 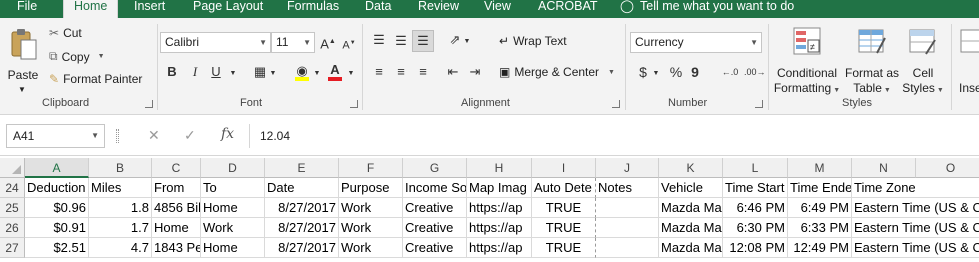 I want to click on name-box: A41 ▼, so click(x=55, y=136).